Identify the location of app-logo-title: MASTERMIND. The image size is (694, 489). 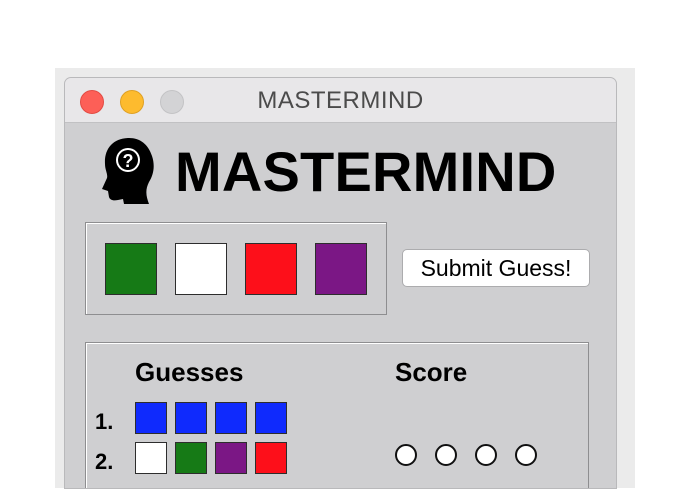
(366, 171).